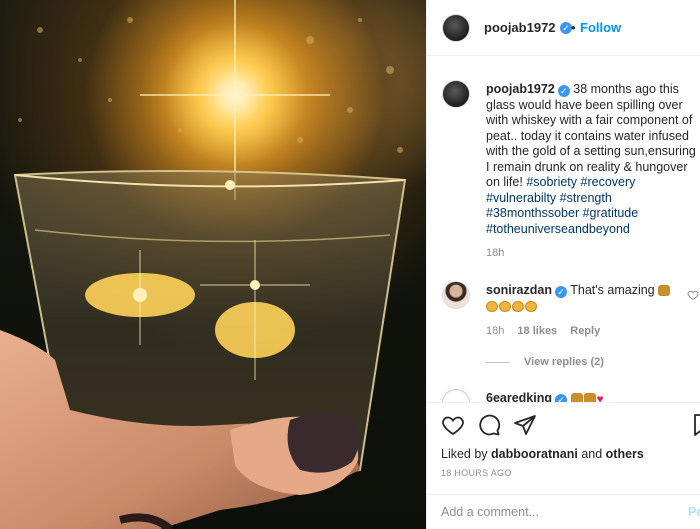 Image resolution: width=700 pixels, height=529 pixels. Describe the element at coordinates (519, 290) in the screenshot. I see `comment-username: sonirazdan` at that location.